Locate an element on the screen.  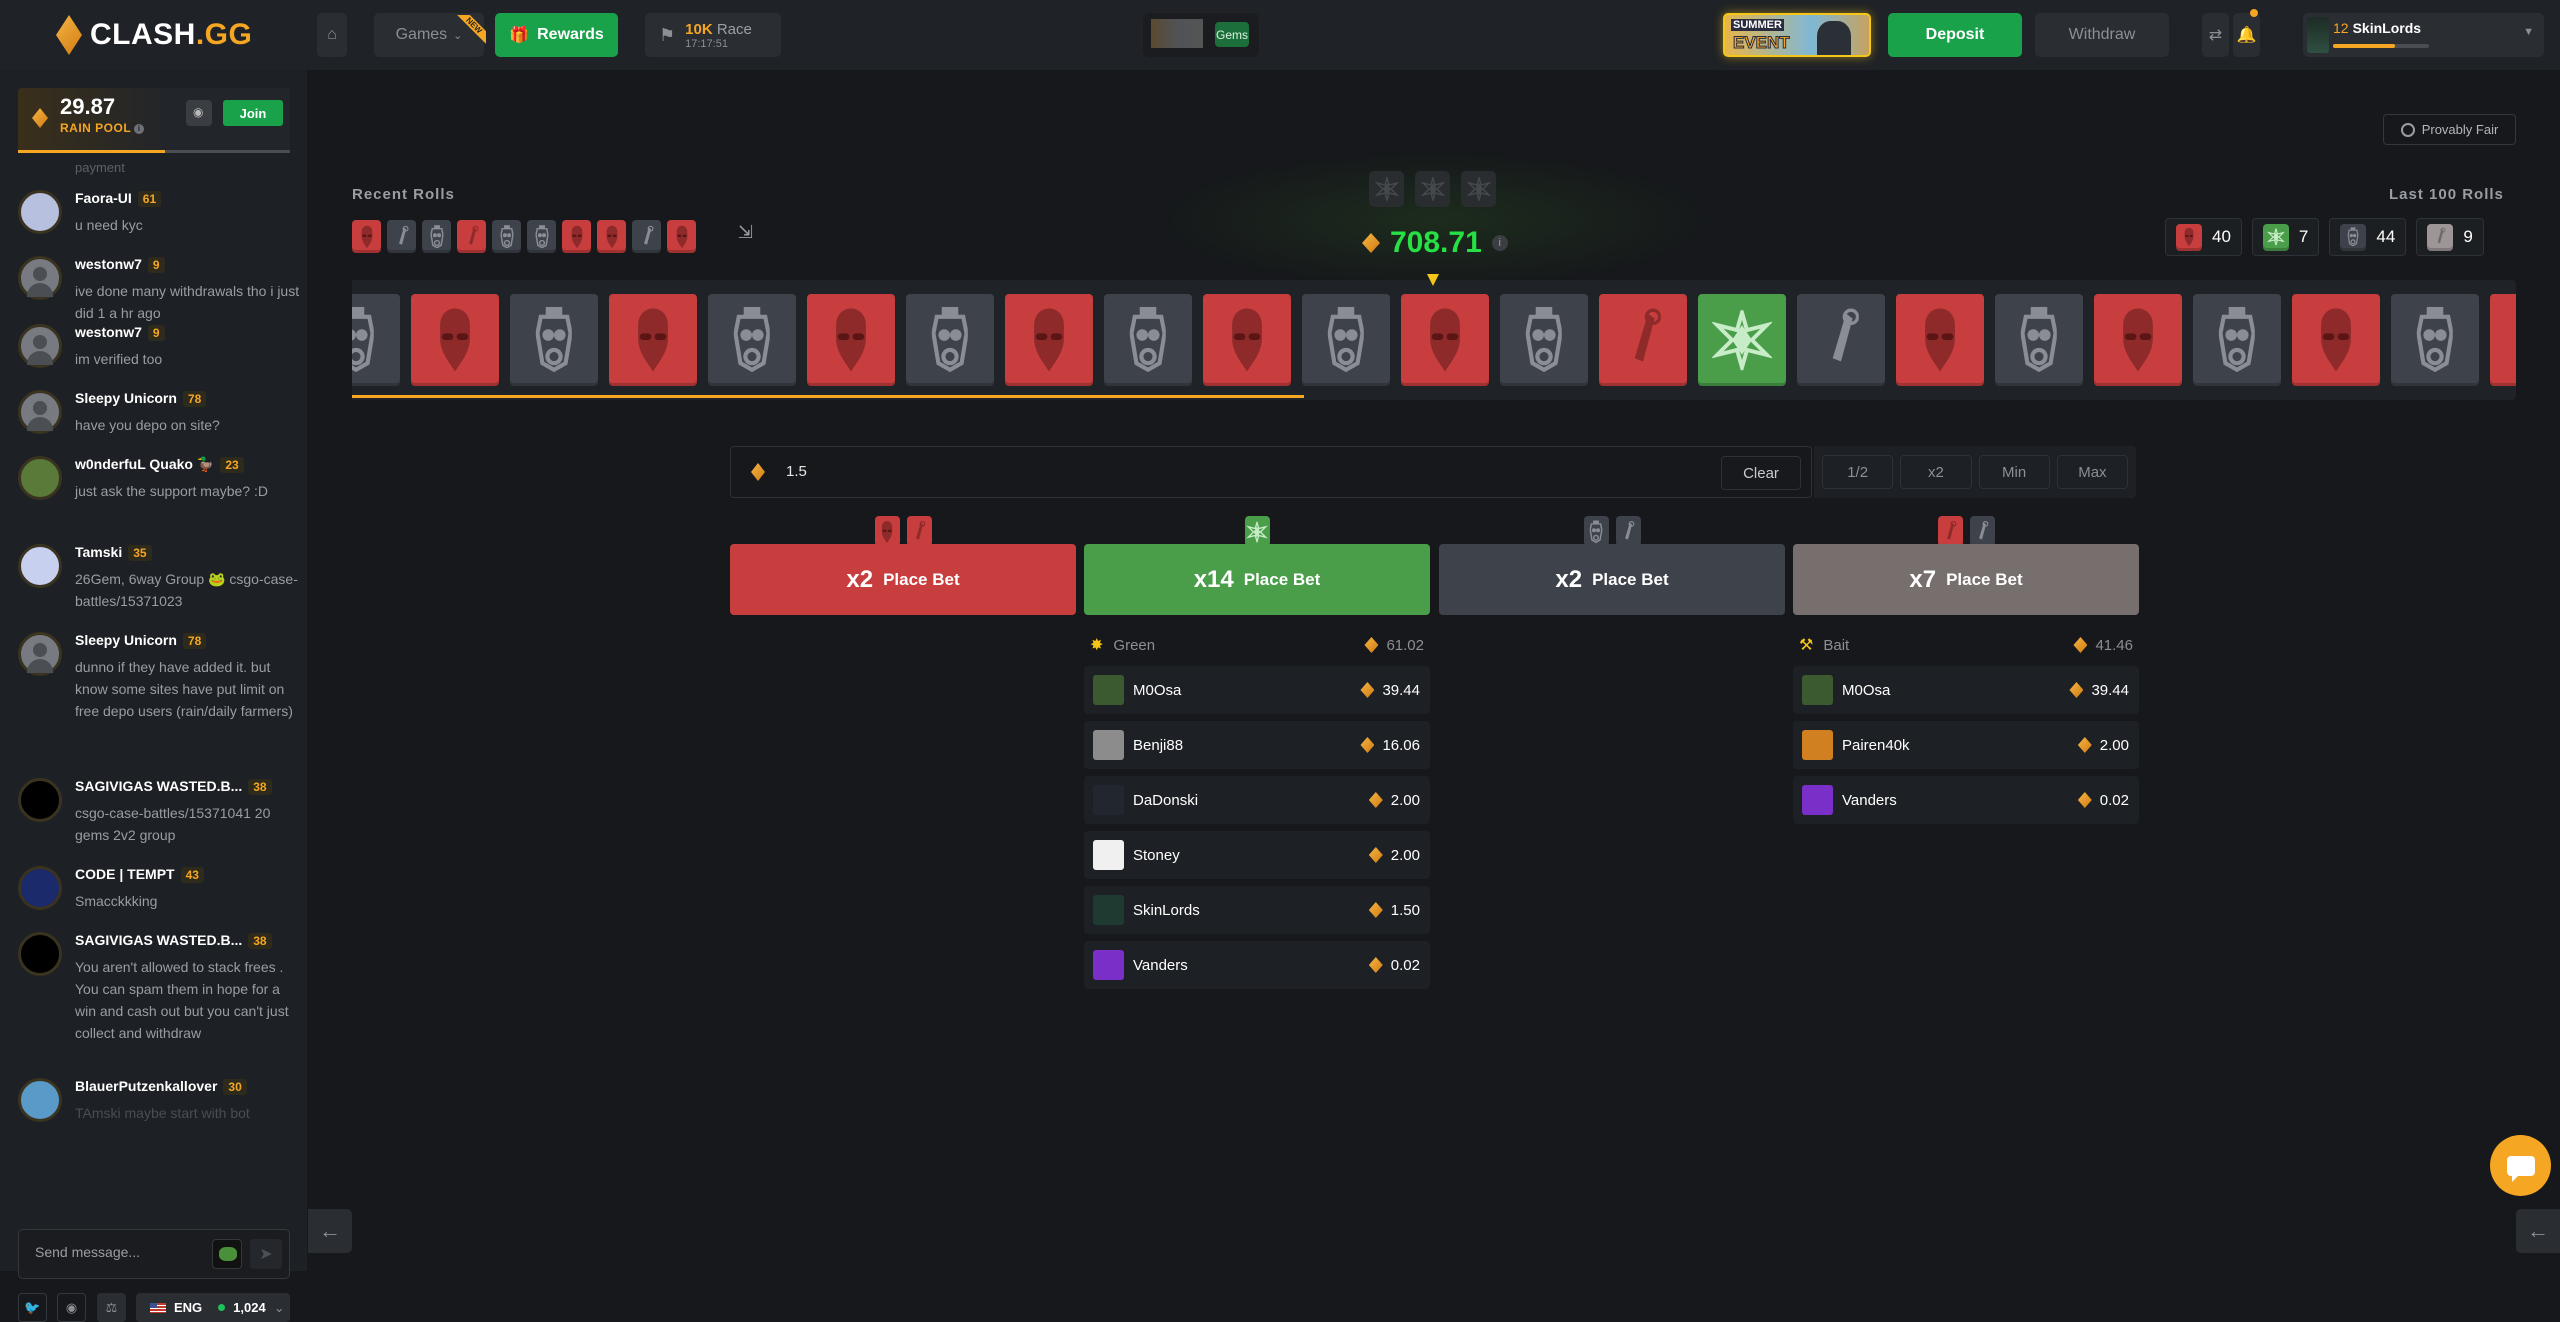
games-dropdown: Games ⌄ NEW is located at coordinates (429, 35).